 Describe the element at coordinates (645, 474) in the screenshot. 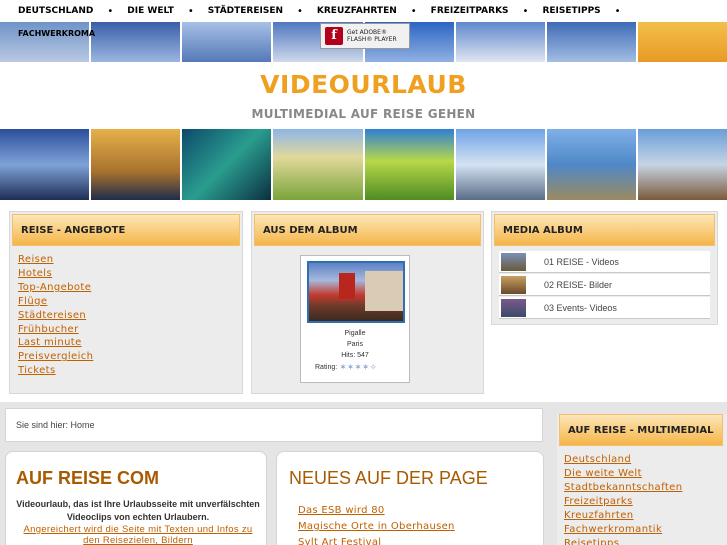

I see `link-die-weite-welt: Die weite Welt` at that location.